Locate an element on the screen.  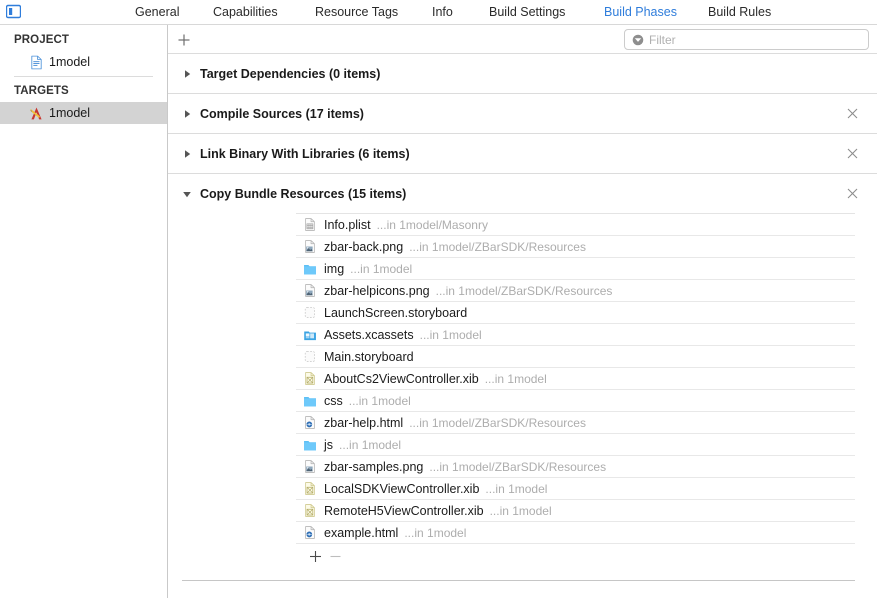
file-name: zbar-help.html is located at coordinates (364, 422).